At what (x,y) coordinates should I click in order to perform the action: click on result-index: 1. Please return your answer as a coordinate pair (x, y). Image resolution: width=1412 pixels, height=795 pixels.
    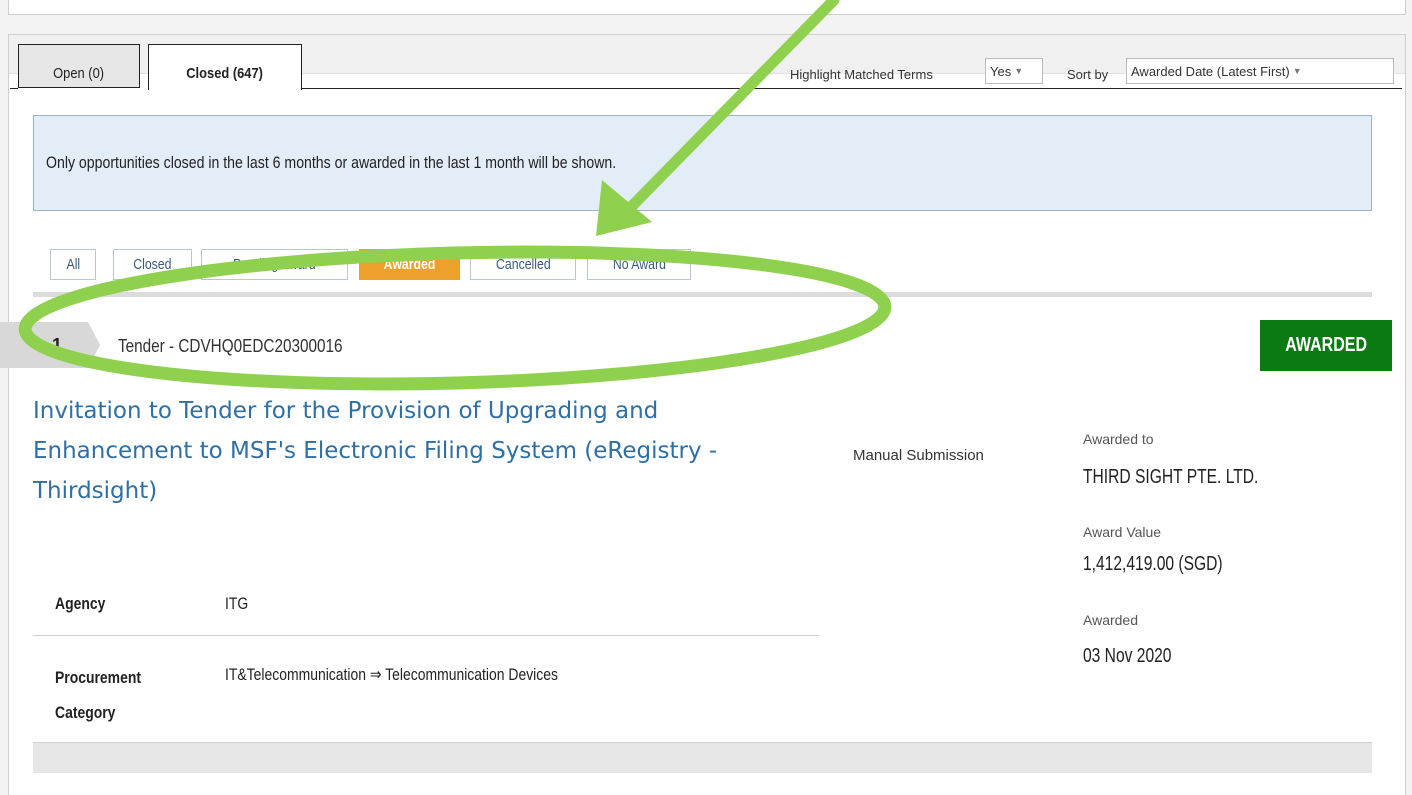
    Looking at the image, I should click on (50, 345).